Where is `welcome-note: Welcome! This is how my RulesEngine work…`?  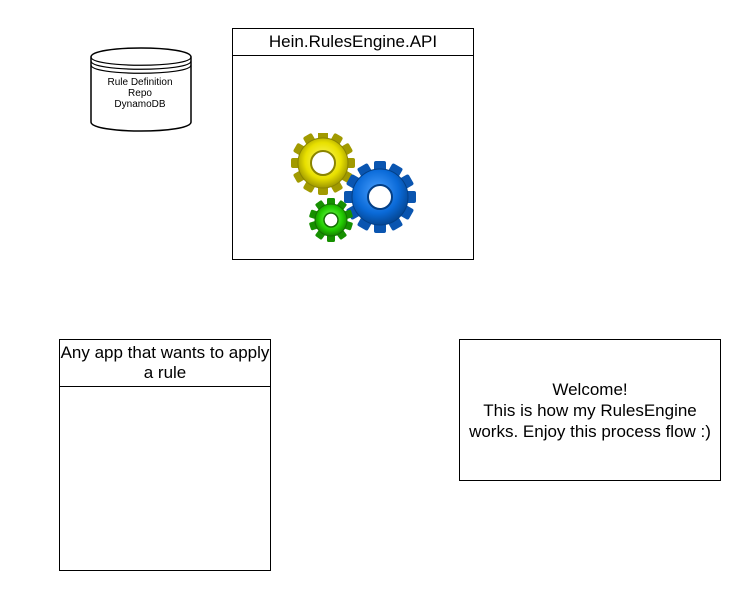 welcome-note: Welcome! This is how my RulesEngine work… is located at coordinates (590, 410).